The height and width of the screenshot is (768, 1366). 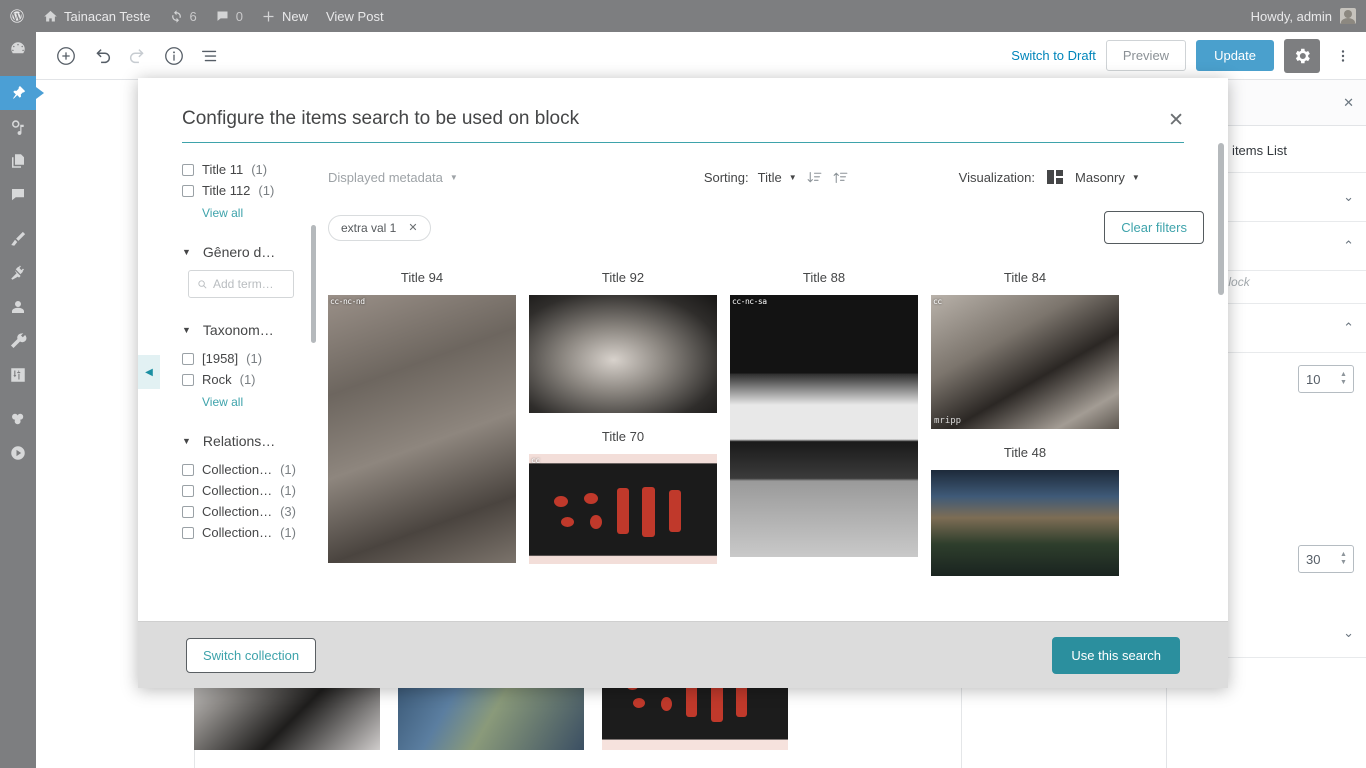 What do you see at coordinates (251, 655) in the screenshot?
I see `switch-collection-button: Switch collection` at bounding box center [251, 655].